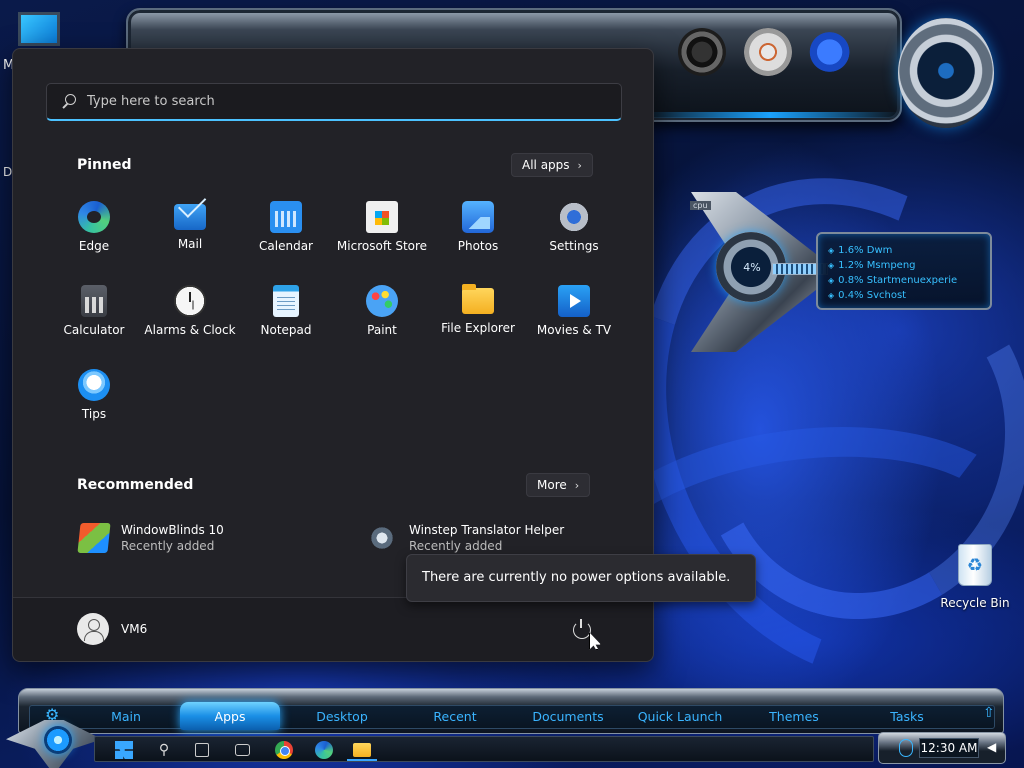 The height and width of the screenshot is (768, 1024). I want to click on app-label: Calculator, so click(94, 330).